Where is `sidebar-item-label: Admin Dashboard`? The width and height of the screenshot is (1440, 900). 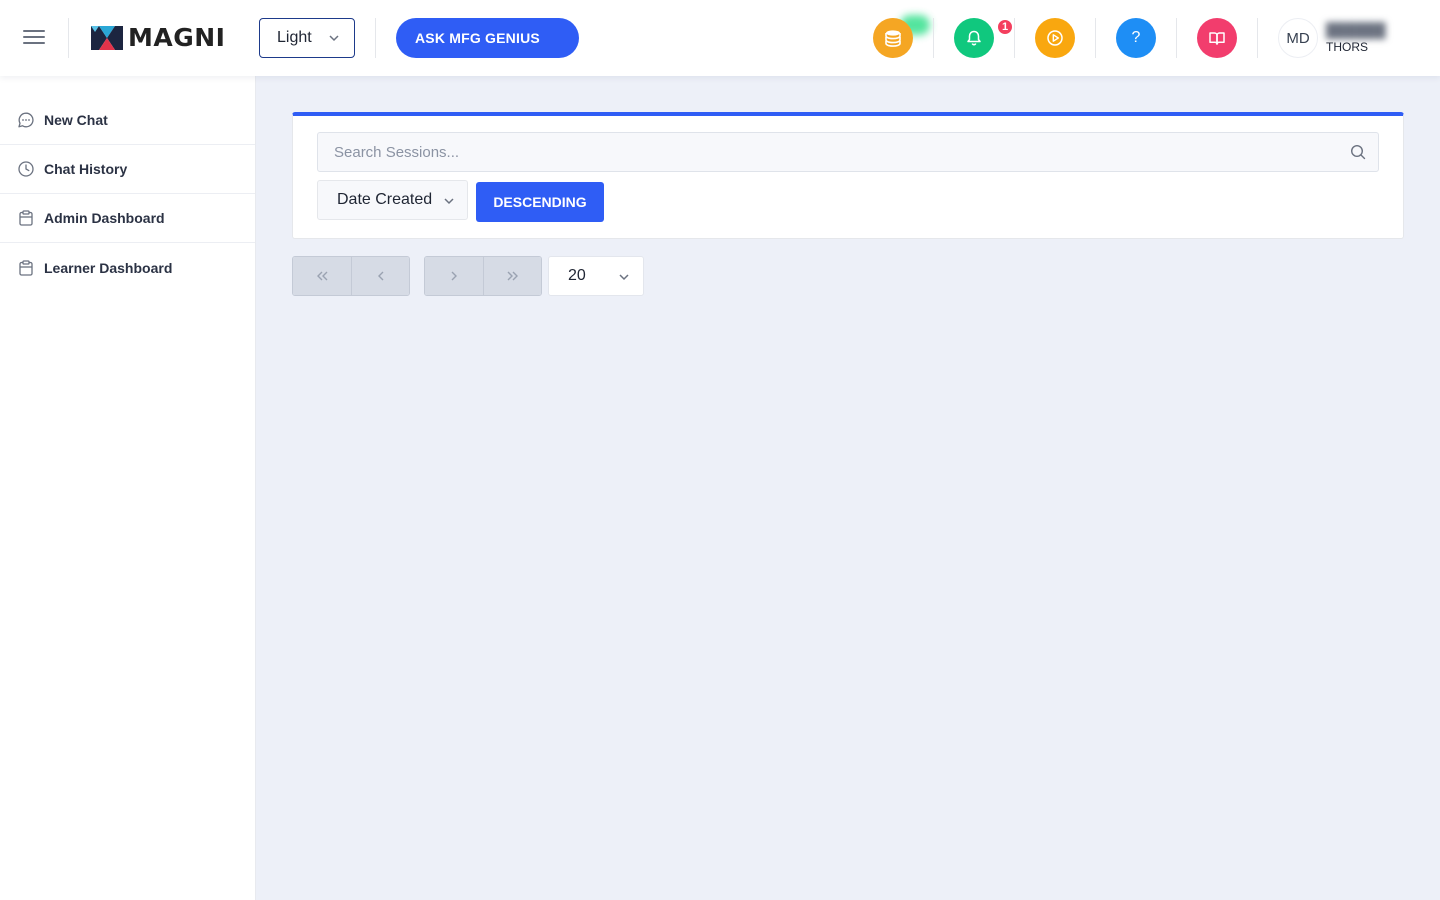
sidebar-item-label: Admin Dashboard is located at coordinates (104, 218).